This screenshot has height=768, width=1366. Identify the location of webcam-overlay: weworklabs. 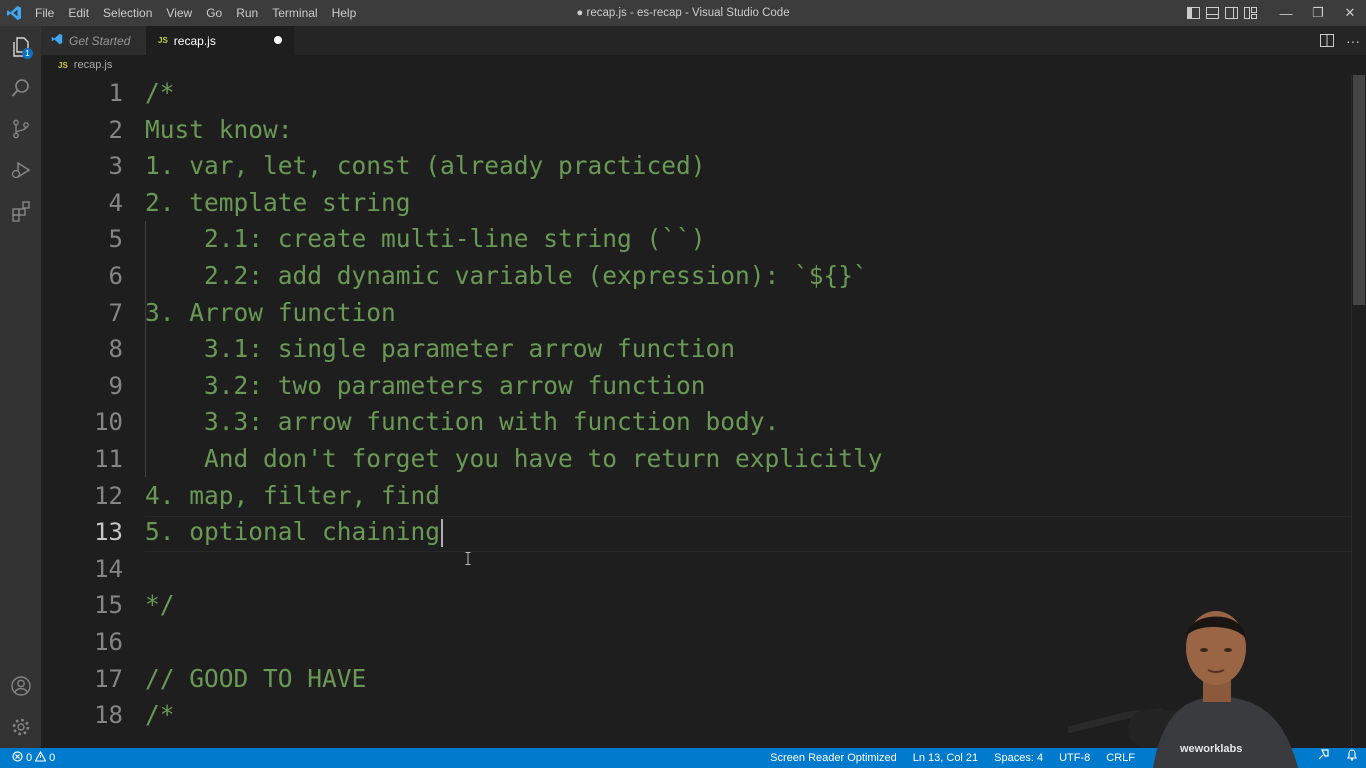
(1188, 684).